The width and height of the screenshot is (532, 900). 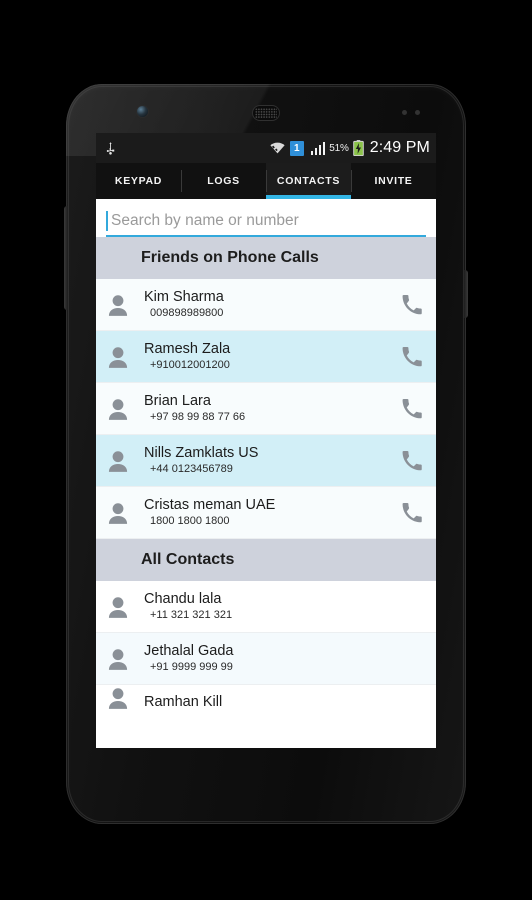 I want to click on tab-logs-label: LOGS, so click(x=223, y=181).